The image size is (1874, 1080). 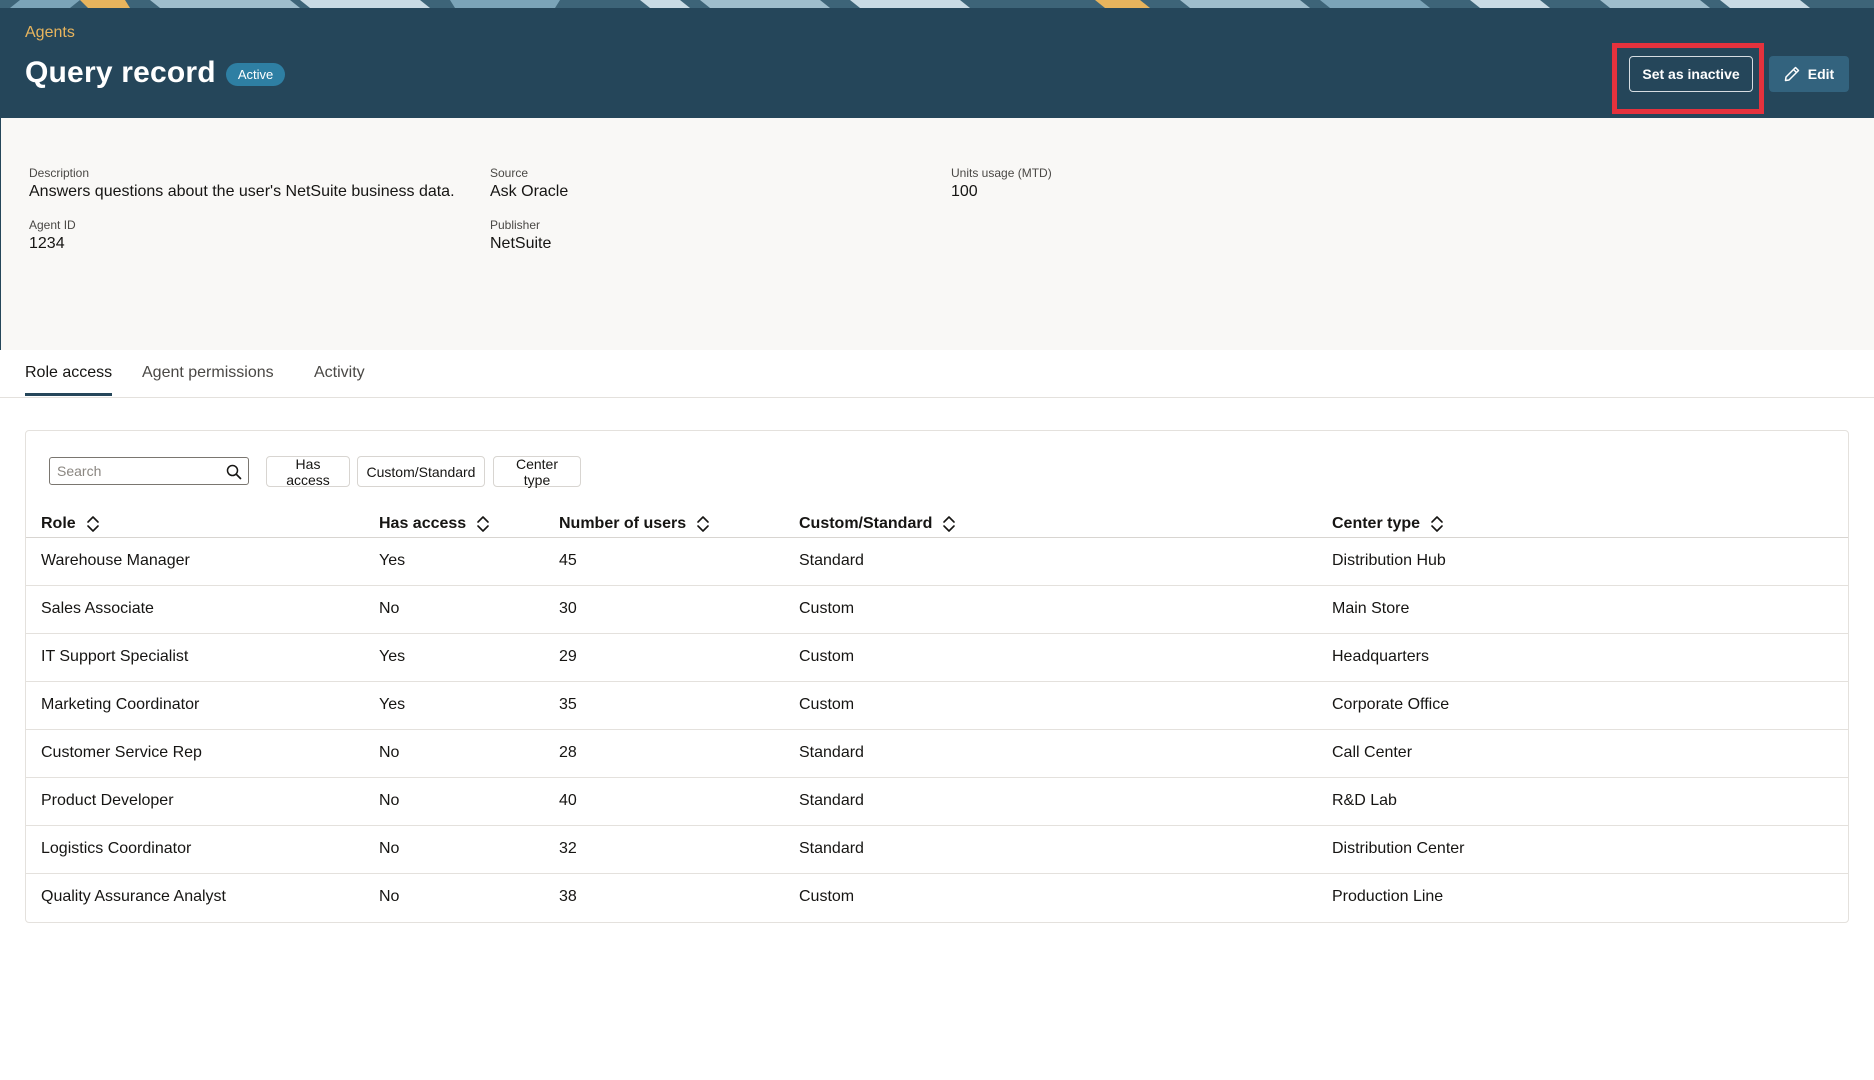 What do you see at coordinates (423, 523) in the screenshot?
I see `column-header-has-access-label: Has access` at bounding box center [423, 523].